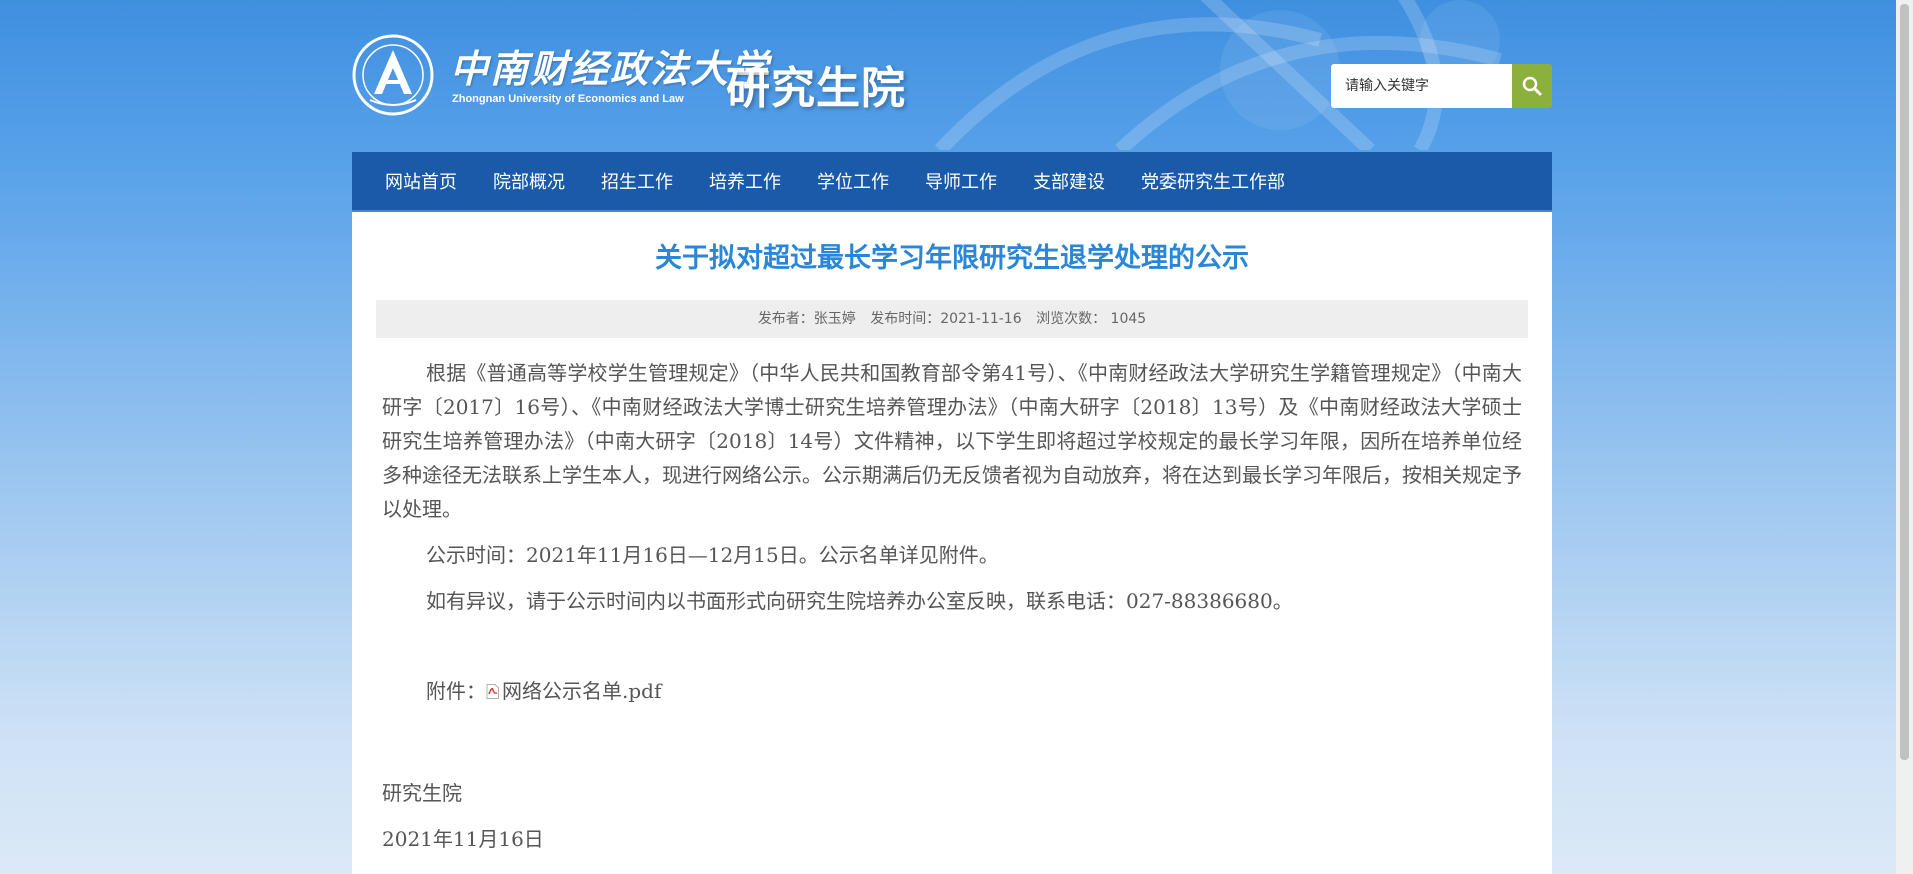 Image resolution: width=1913 pixels, height=874 pixels. I want to click on search-icon, so click(1532, 86).